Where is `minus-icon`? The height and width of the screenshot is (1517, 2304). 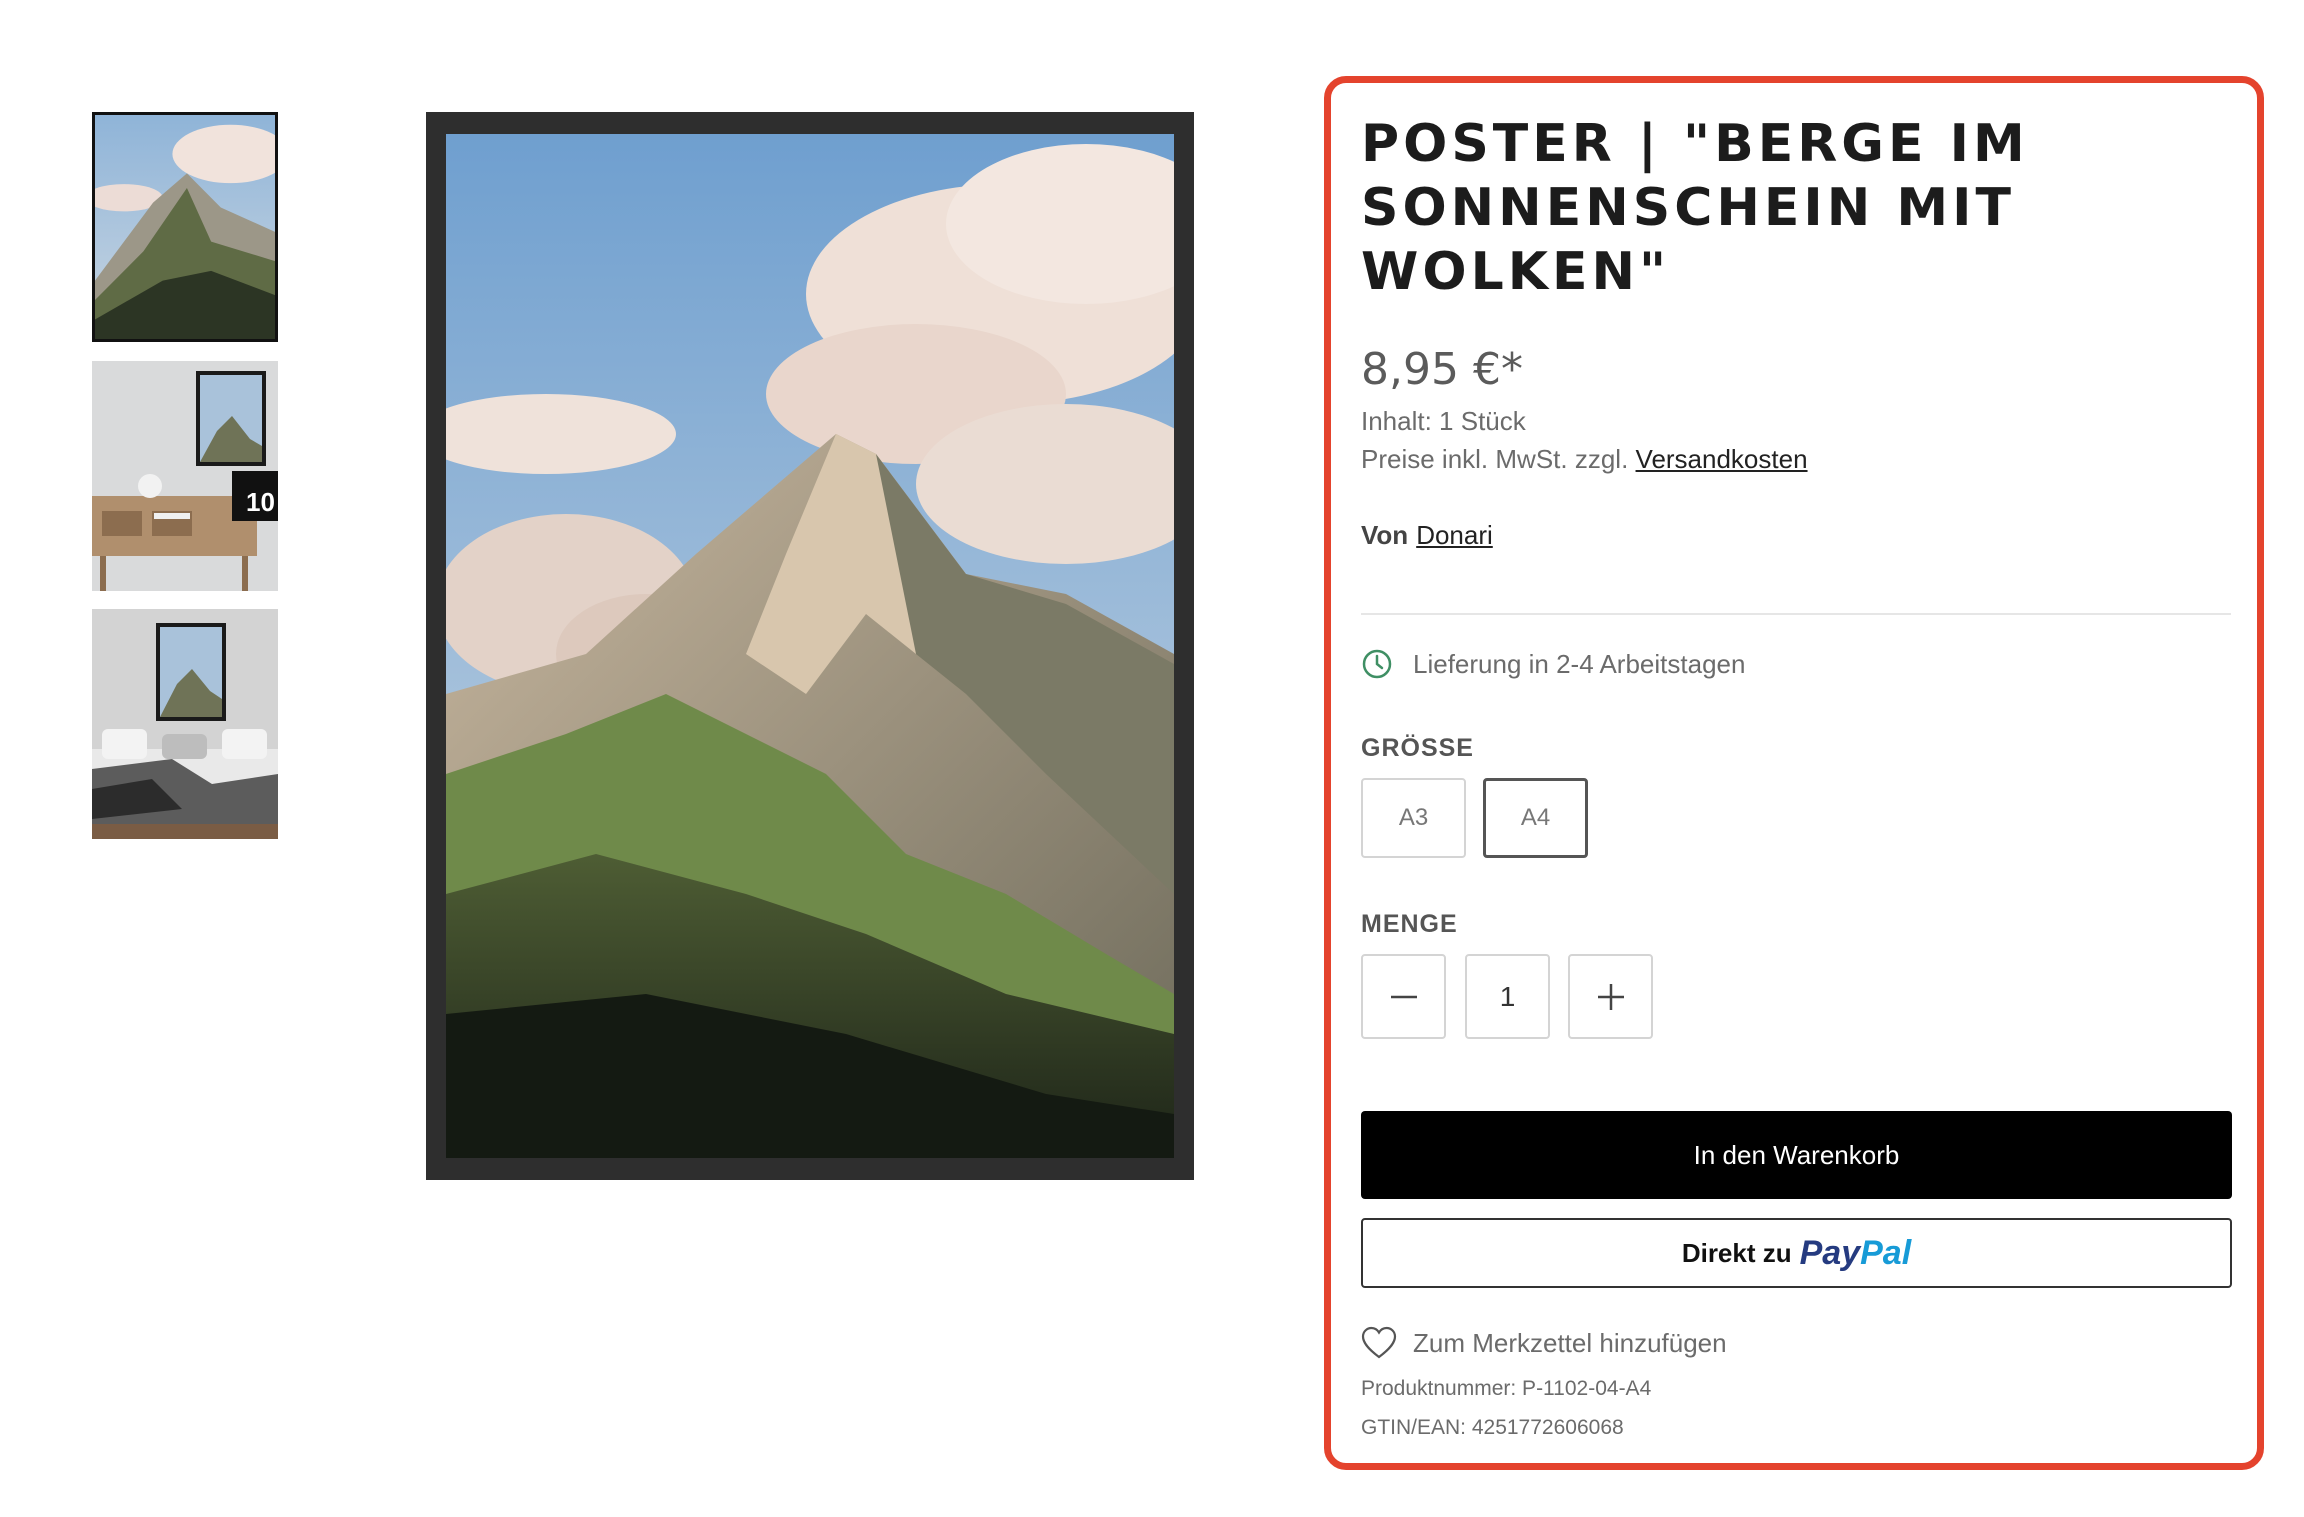 minus-icon is located at coordinates (1403, 996).